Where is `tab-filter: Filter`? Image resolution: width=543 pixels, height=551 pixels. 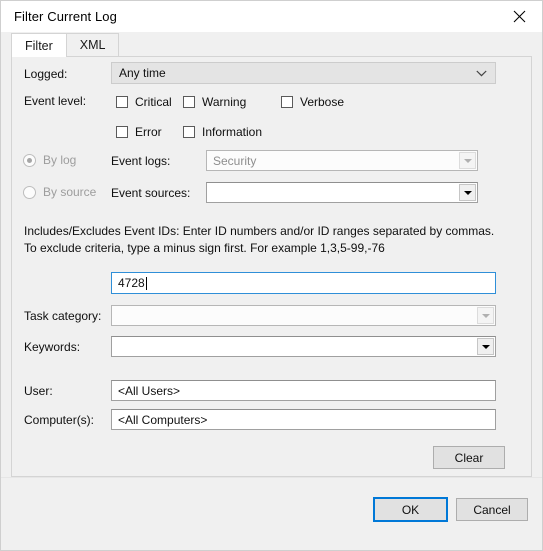 tab-filter: Filter is located at coordinates (39, 45).